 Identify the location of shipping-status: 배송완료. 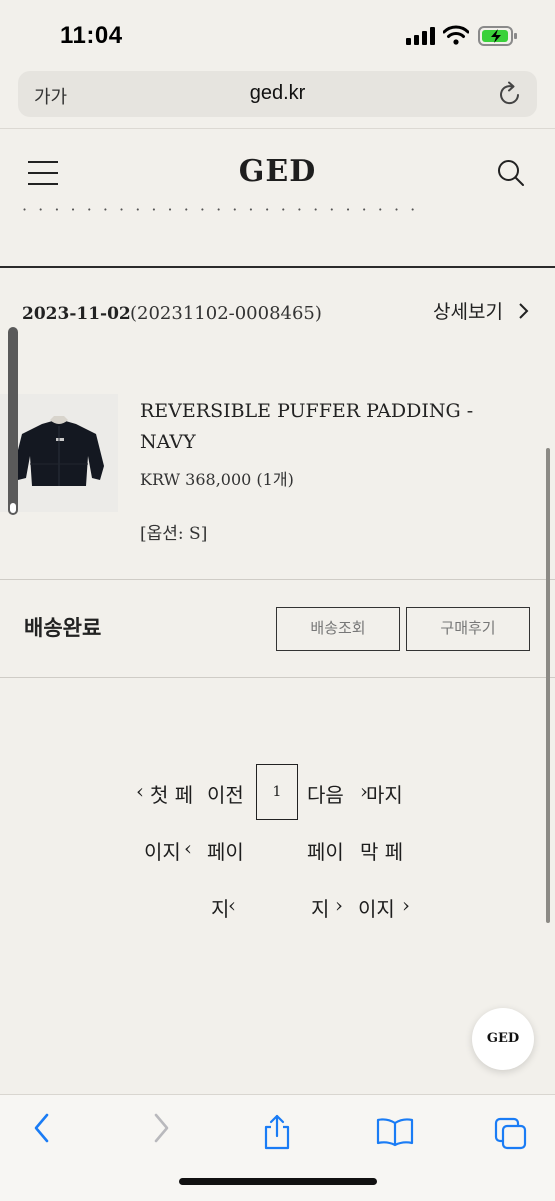
(63, 627).